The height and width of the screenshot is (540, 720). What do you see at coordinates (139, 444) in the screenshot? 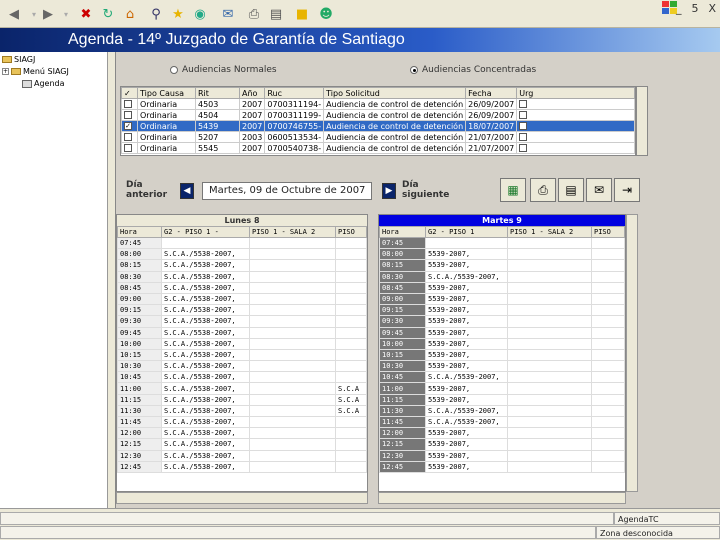
I see `cell-hora: 12:15` at bounding box center [139, 444].